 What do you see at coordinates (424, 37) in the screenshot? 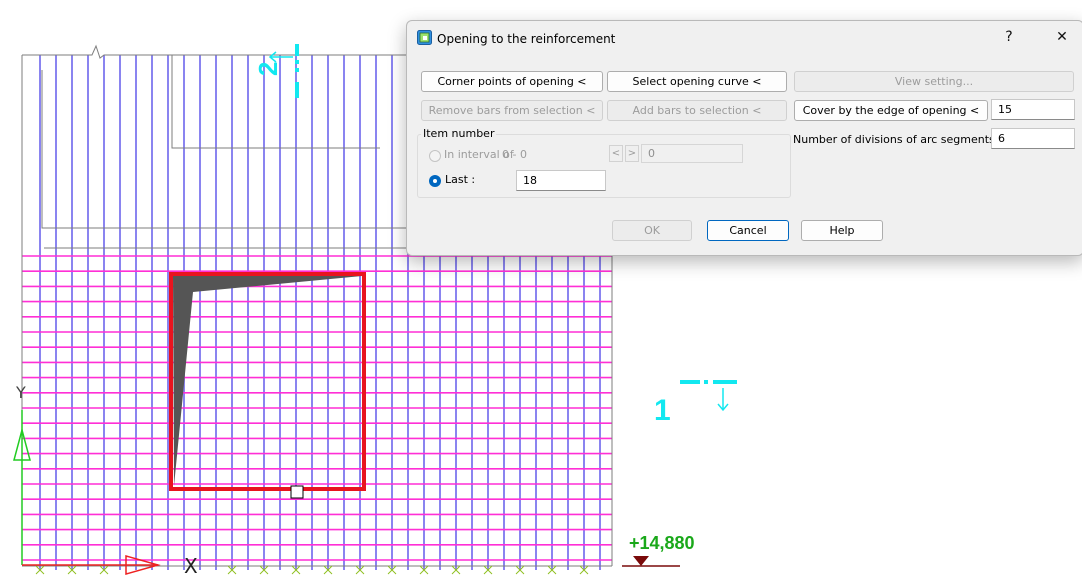
I see `app-icon` at bounding box center [424, 37].